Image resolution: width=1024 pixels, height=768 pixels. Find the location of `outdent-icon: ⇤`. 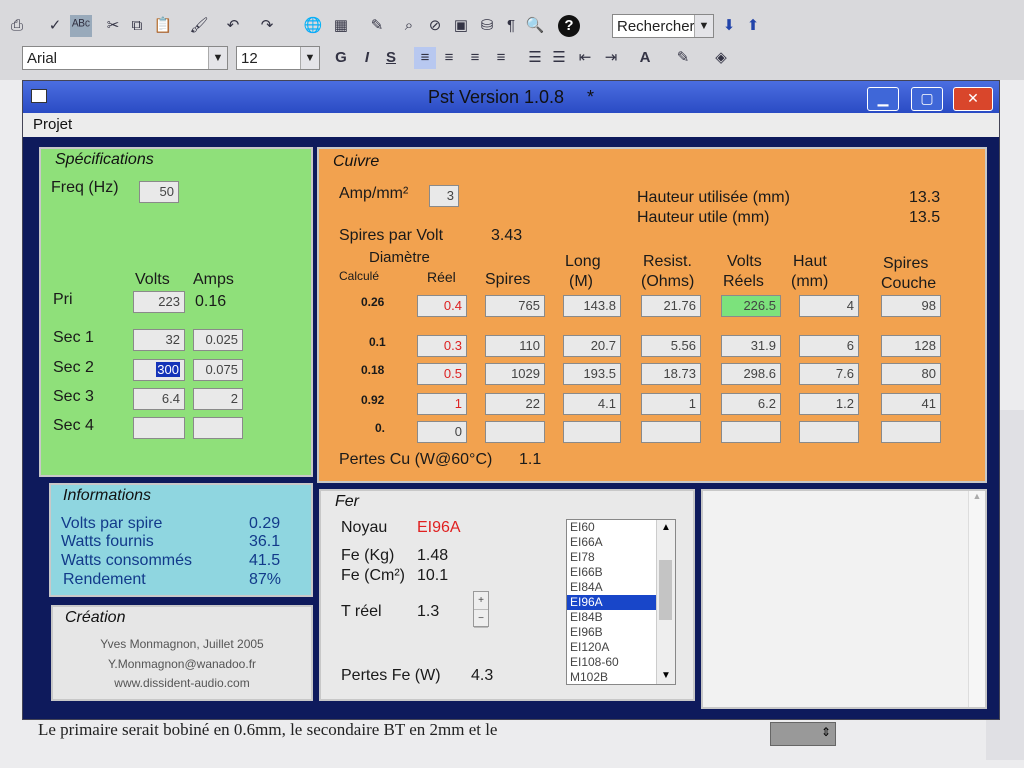

outdent-icon: ⇤ is located at coordinates (585, 58).